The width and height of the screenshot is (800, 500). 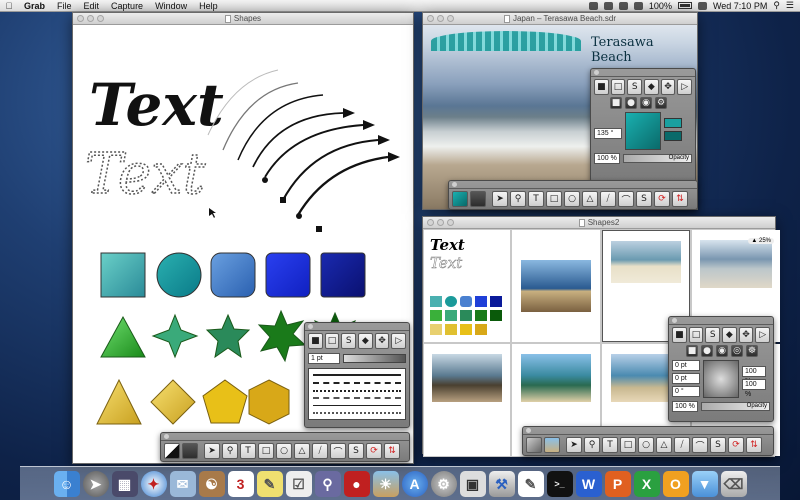 I want to click on arc-tool: ⌒, so click(x=700, y=445).